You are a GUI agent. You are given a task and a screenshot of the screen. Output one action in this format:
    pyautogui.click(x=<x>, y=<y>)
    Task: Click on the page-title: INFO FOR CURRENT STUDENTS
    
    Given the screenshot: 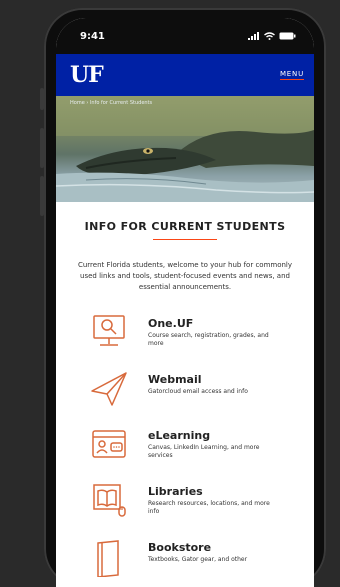 What is the action you would take?
    pyautogui.click(x=185, y=226)
    